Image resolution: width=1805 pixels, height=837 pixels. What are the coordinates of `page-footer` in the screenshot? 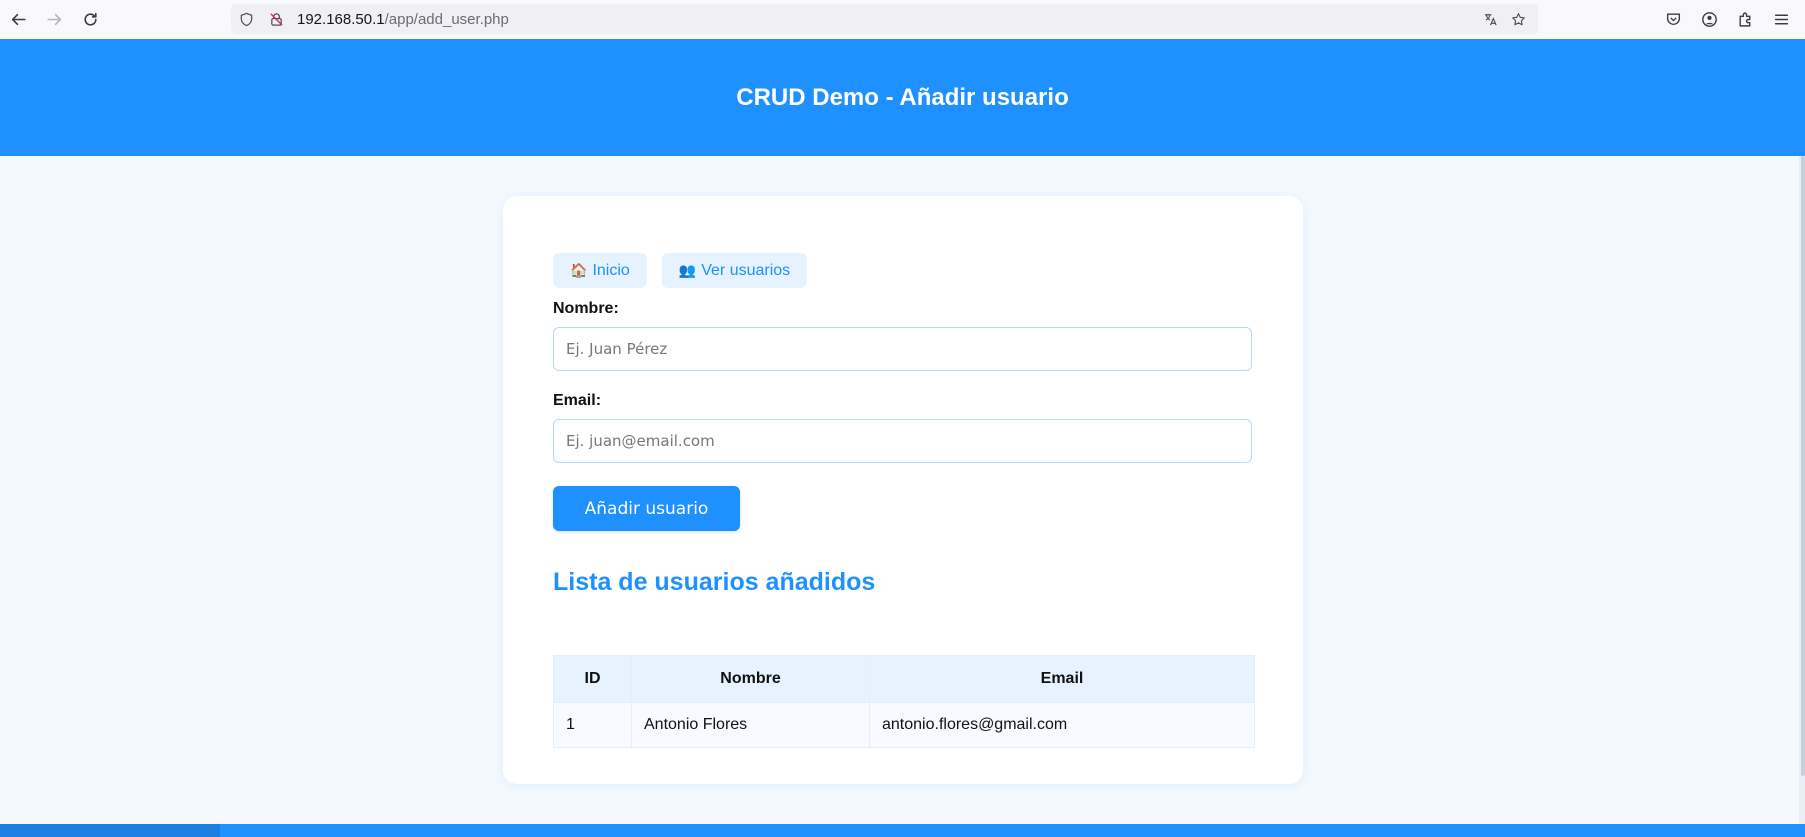 It's located at (902, 830).